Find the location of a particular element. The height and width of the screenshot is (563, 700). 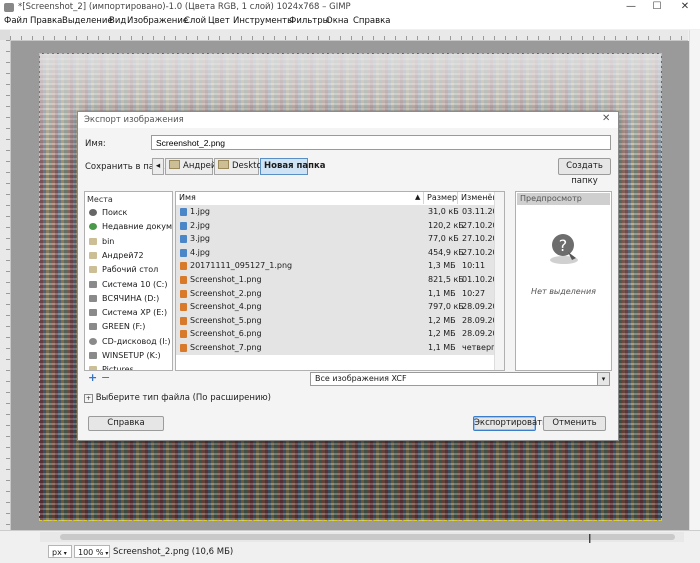

menu-filters: Фильтры is located at coordinates (309, 21).